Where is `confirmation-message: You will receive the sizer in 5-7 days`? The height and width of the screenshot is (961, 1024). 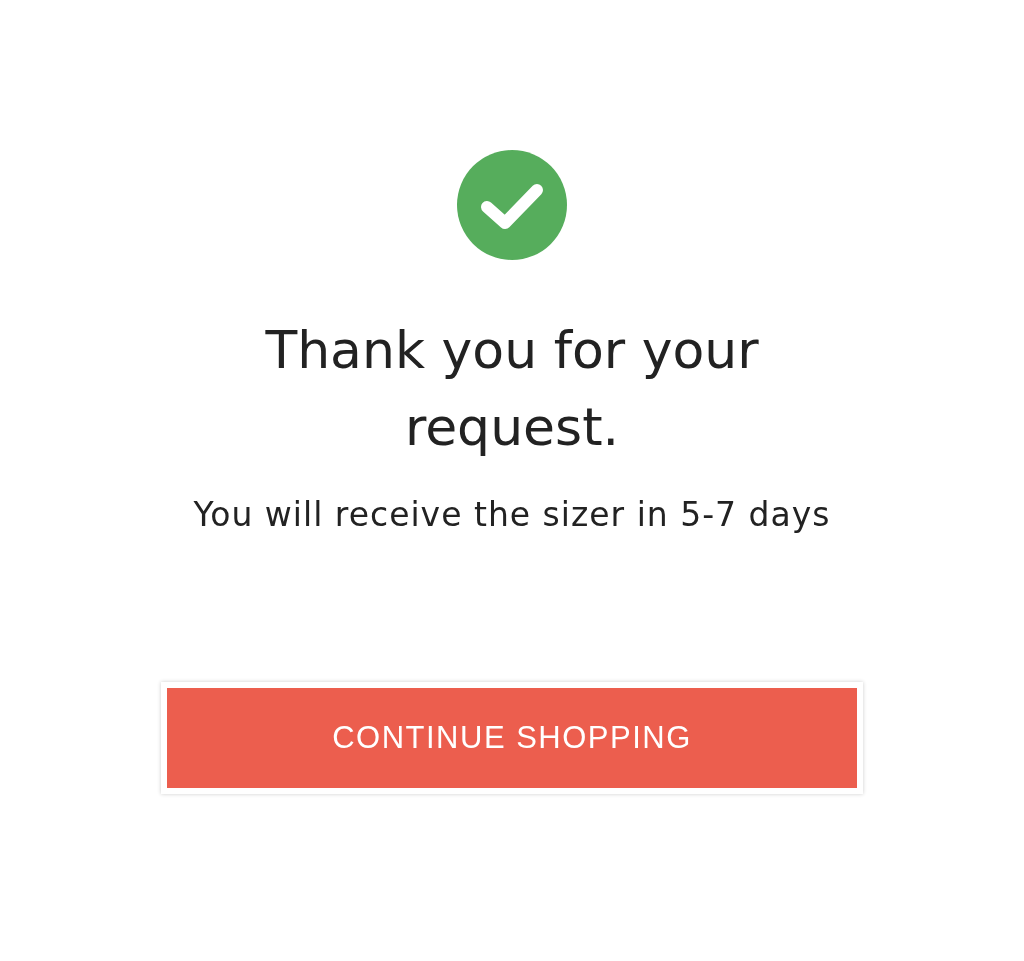 confirmation-message: You will receive the sizer in 5-7 days is located at coordinates (512, 515).